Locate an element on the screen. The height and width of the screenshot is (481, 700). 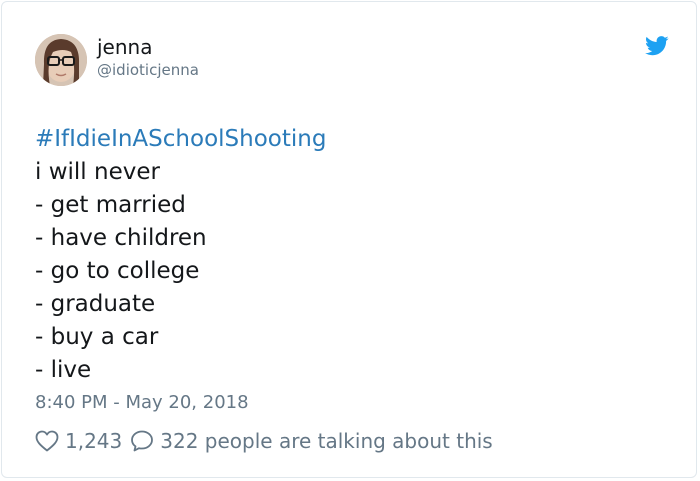
tweet-line: - graduate is located at coordinates (95, 304).